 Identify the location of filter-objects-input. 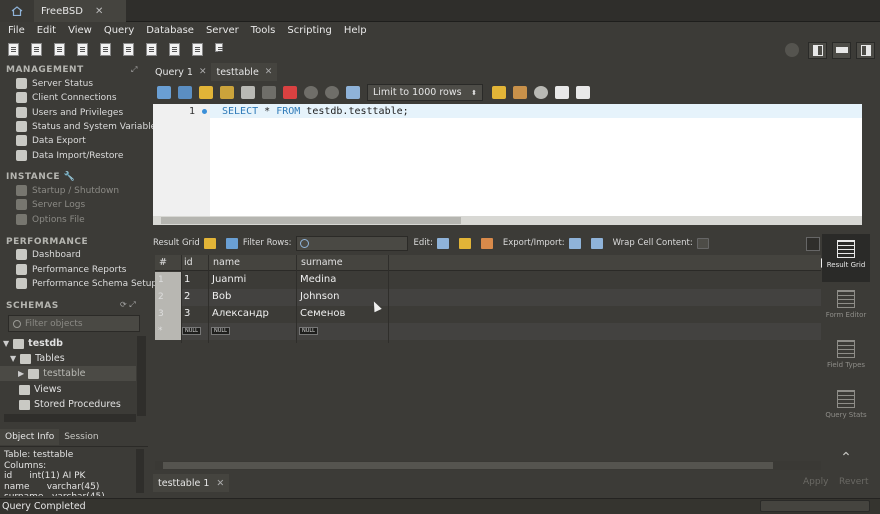
(80, 323).